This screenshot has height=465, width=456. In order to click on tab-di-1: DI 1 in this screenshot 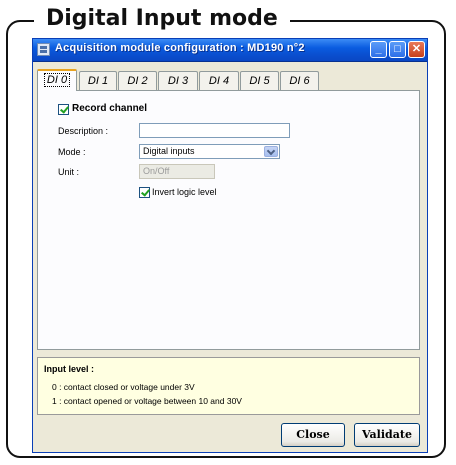, I will do `click(98, 80)`.